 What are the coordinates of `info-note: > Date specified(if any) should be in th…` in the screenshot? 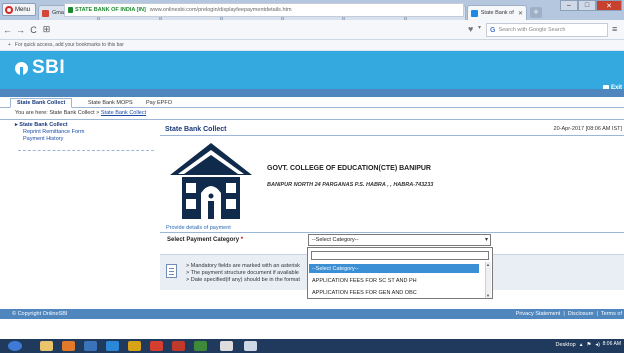 It's located at (243, 280).